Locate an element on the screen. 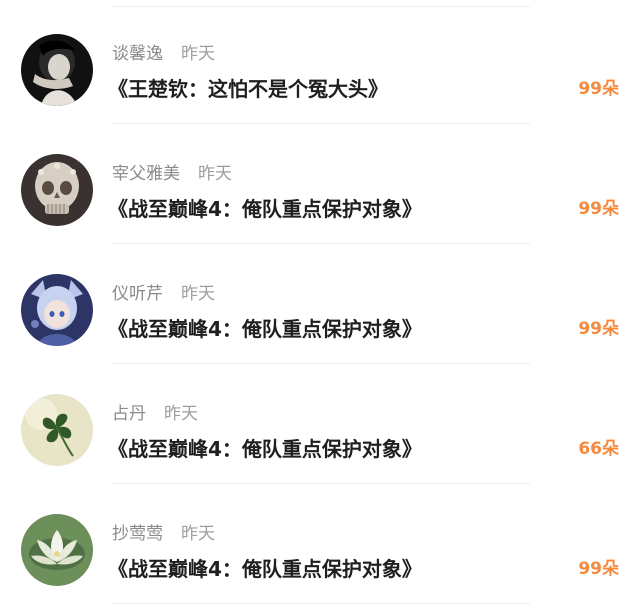  message-meta: 占丹 昨天 is located at coordinates (155, 414).